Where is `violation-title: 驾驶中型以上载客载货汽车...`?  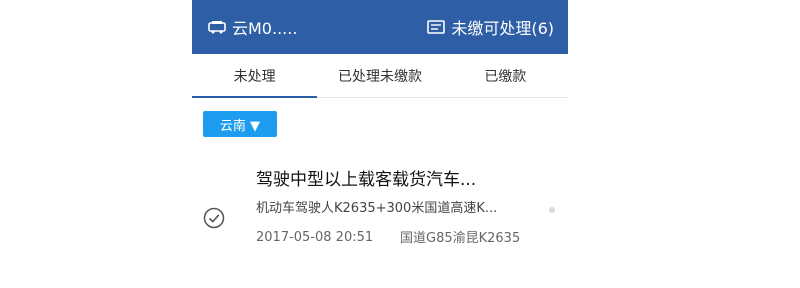
violation-title: 驾驶中型以上载客载货汽车... is located at coordinates (366, 180).